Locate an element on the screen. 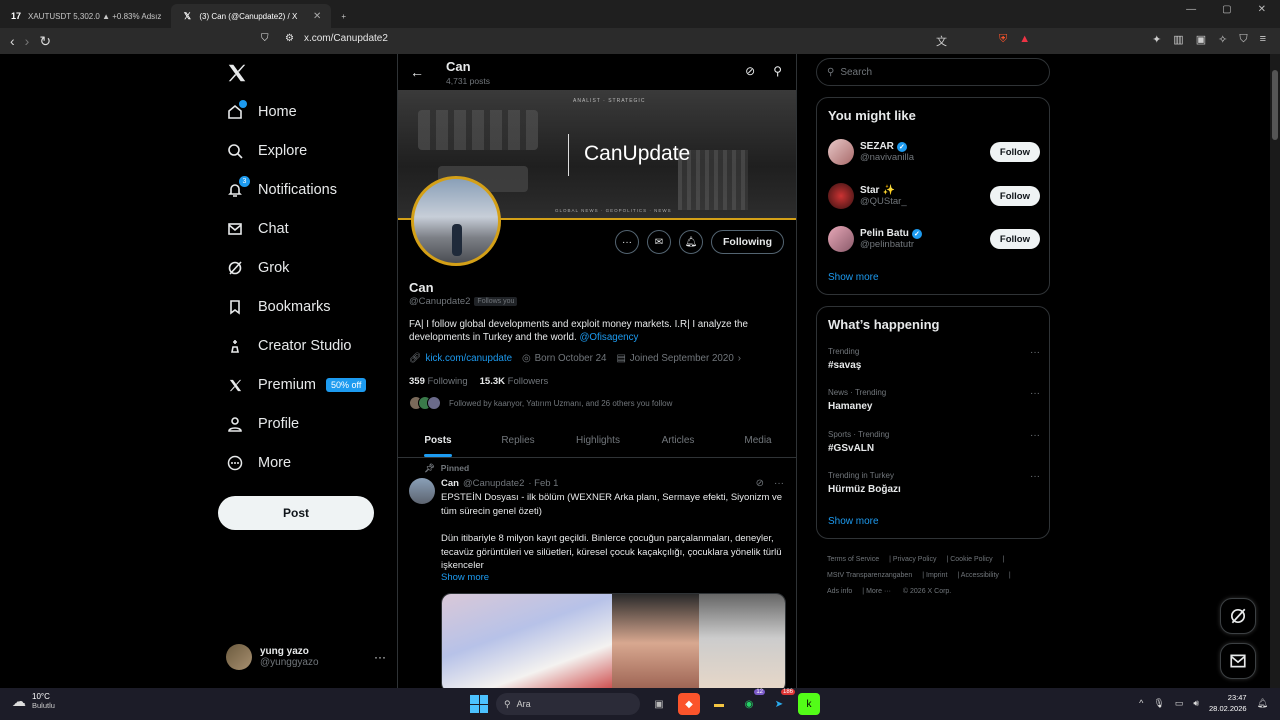  post-button: Post is located at coordinates (296, 513).